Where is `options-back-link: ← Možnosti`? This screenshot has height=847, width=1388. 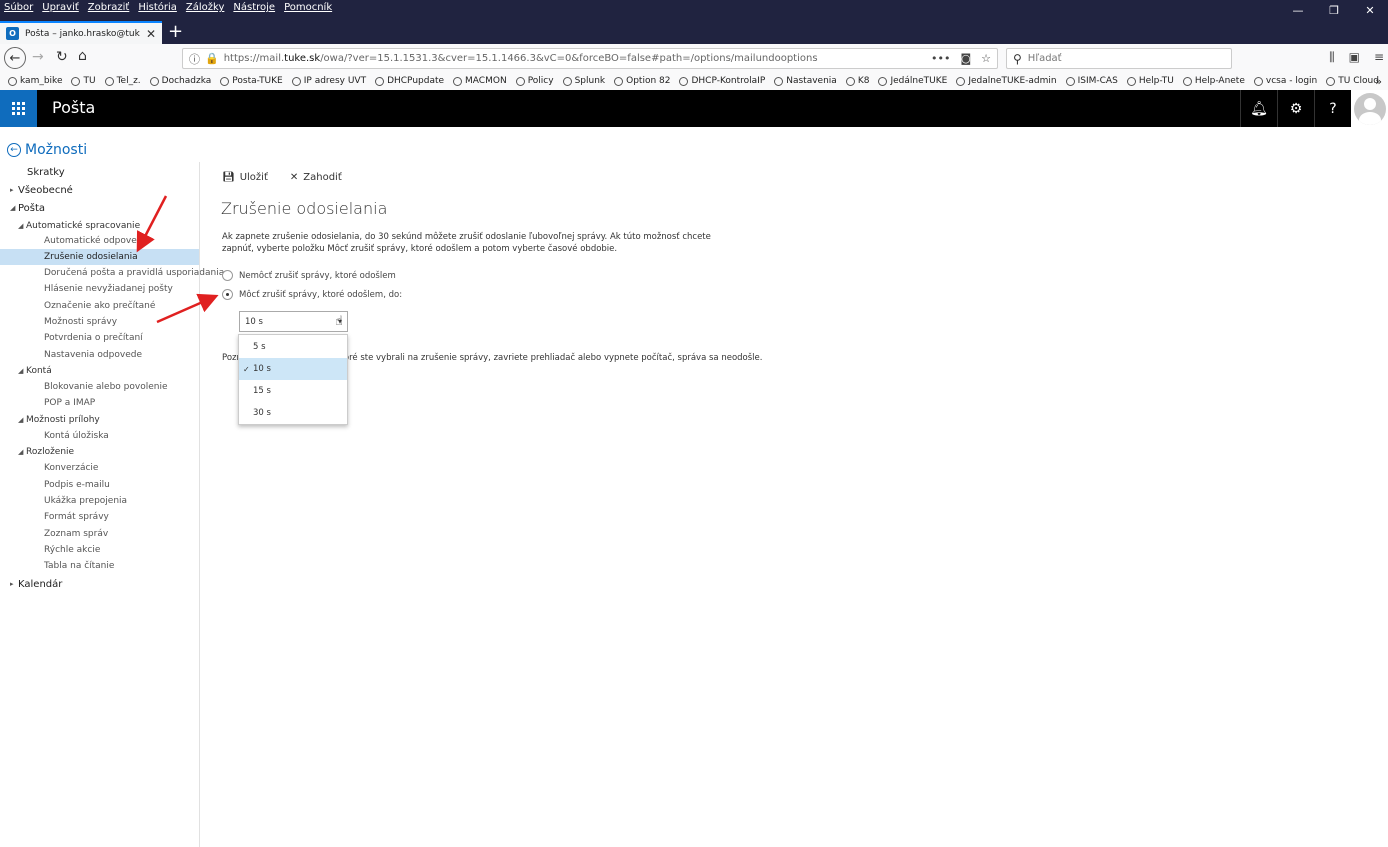 options-back-link: ← Možnosti is located at coordinates (47, 150).